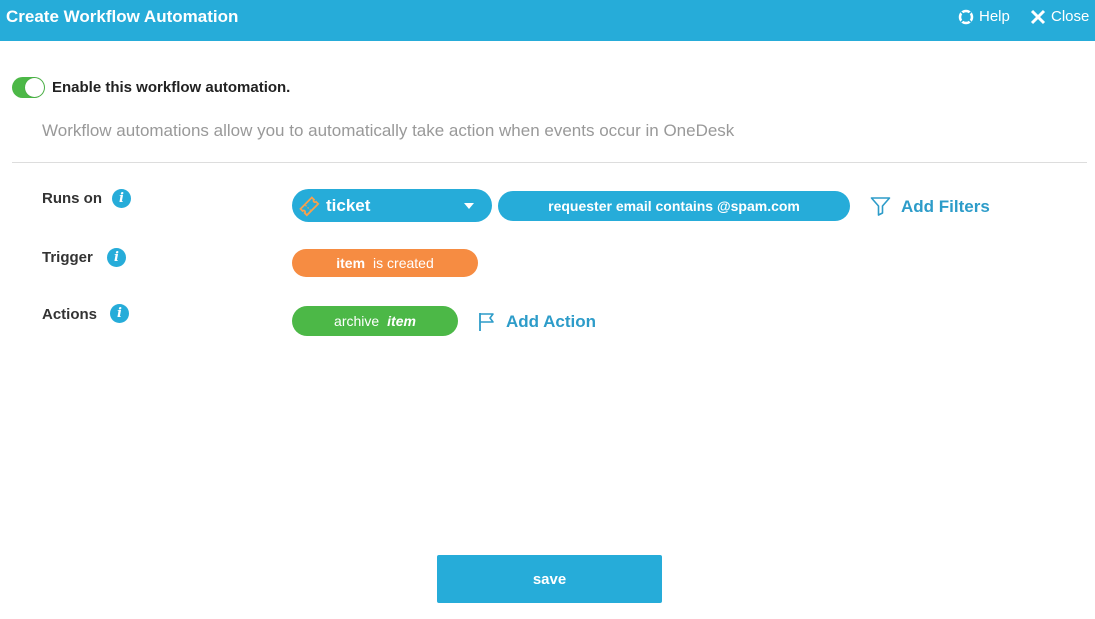 This screenshot has height=619, width=1095. I want to click on close-label: Close, so click(1070, 16).